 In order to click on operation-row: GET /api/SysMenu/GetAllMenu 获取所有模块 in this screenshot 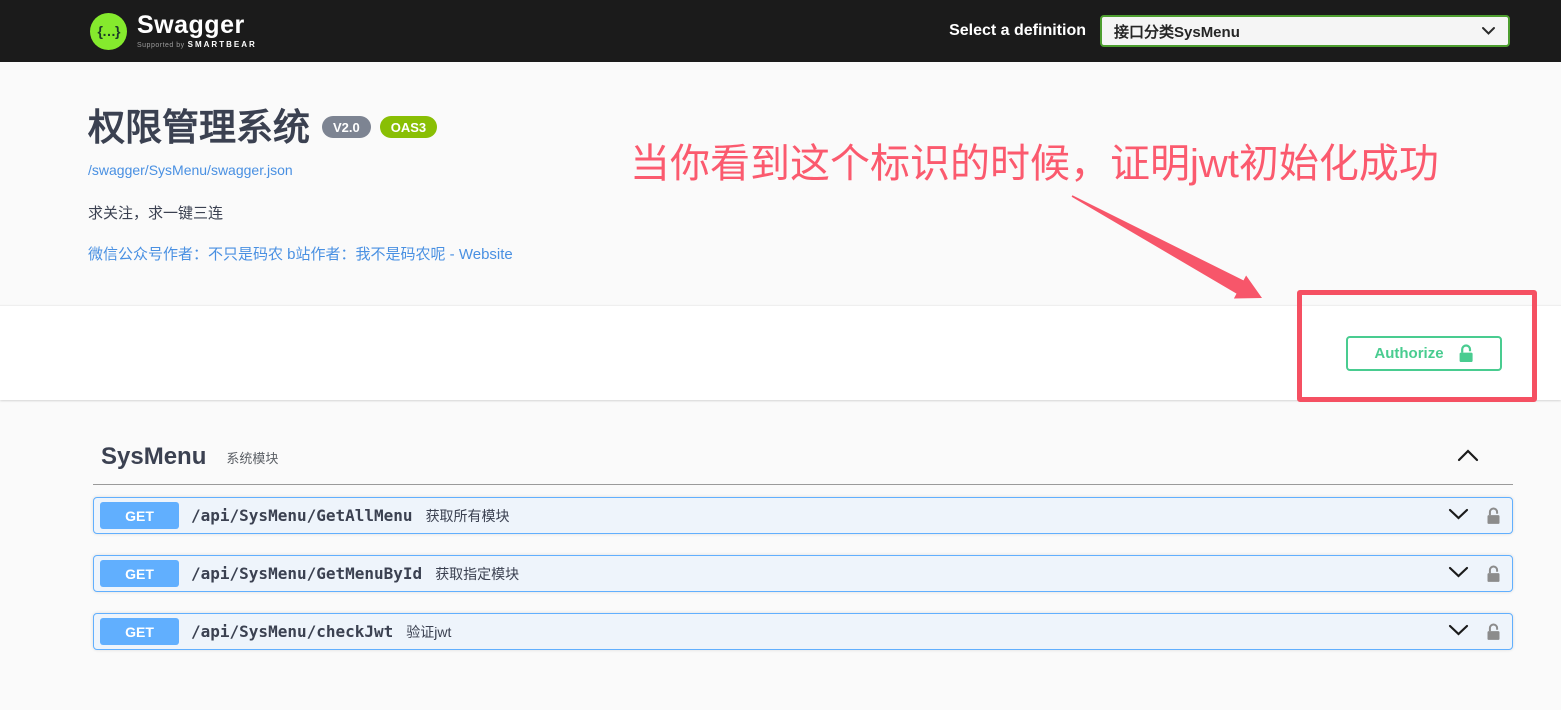, I will do `click(803, 515)`.